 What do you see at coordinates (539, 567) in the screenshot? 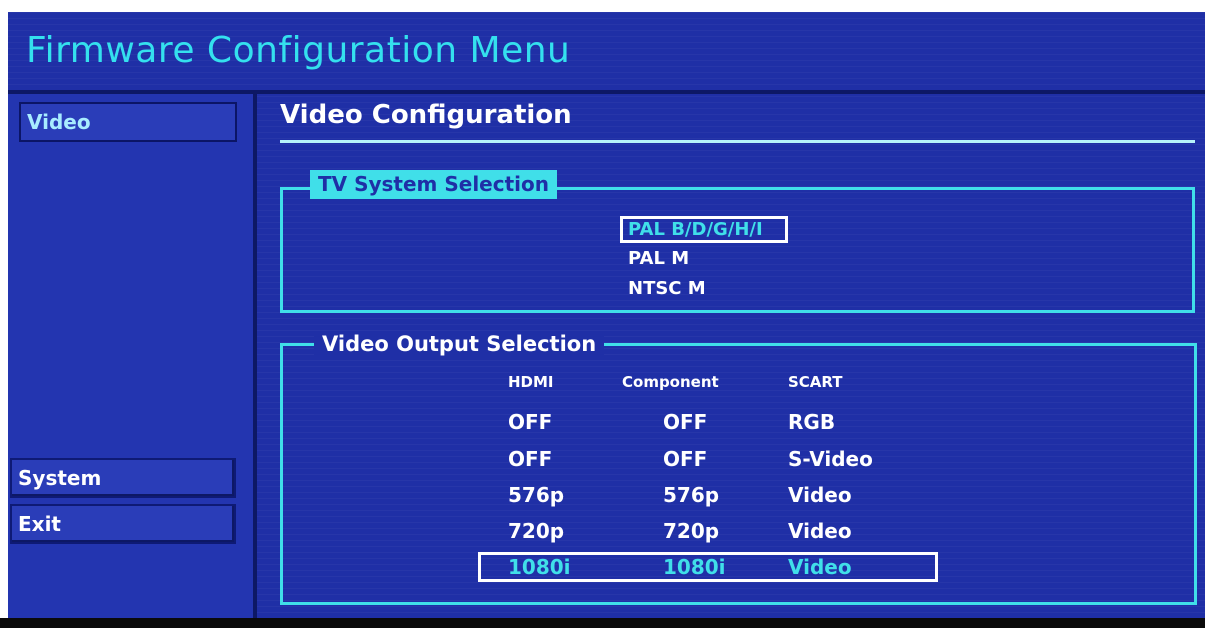
I see `hdmi-value: 1080i` at bounding box center [539, 567].